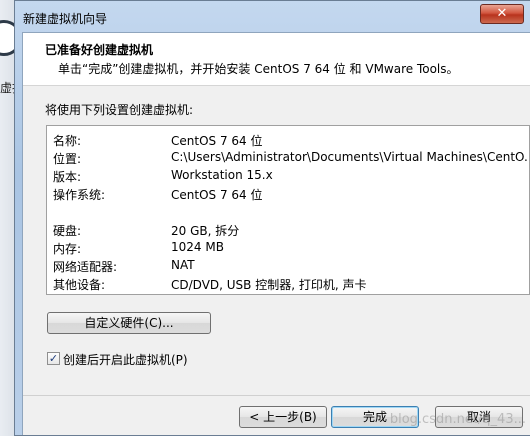 This screenshot has height=436, width=530. What do you see at coordinates (283, 417) in the screenshot?
I see `back-button: < 上一步(B)` at bounding box center [283, 417].